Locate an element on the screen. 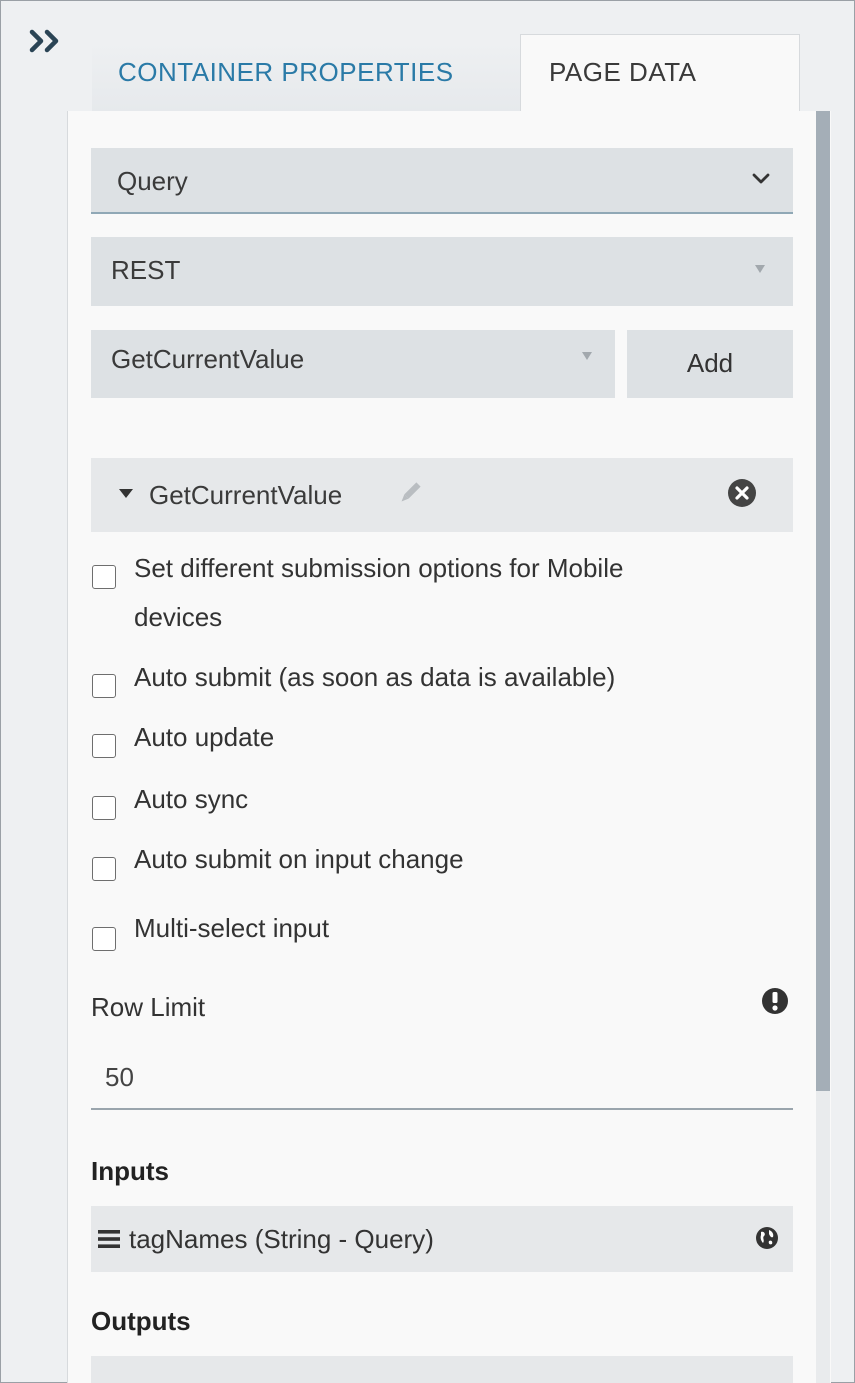 This screenshot has height=1383, width=855. auto-update-label: Auto update is located at coordinates (204, 737).